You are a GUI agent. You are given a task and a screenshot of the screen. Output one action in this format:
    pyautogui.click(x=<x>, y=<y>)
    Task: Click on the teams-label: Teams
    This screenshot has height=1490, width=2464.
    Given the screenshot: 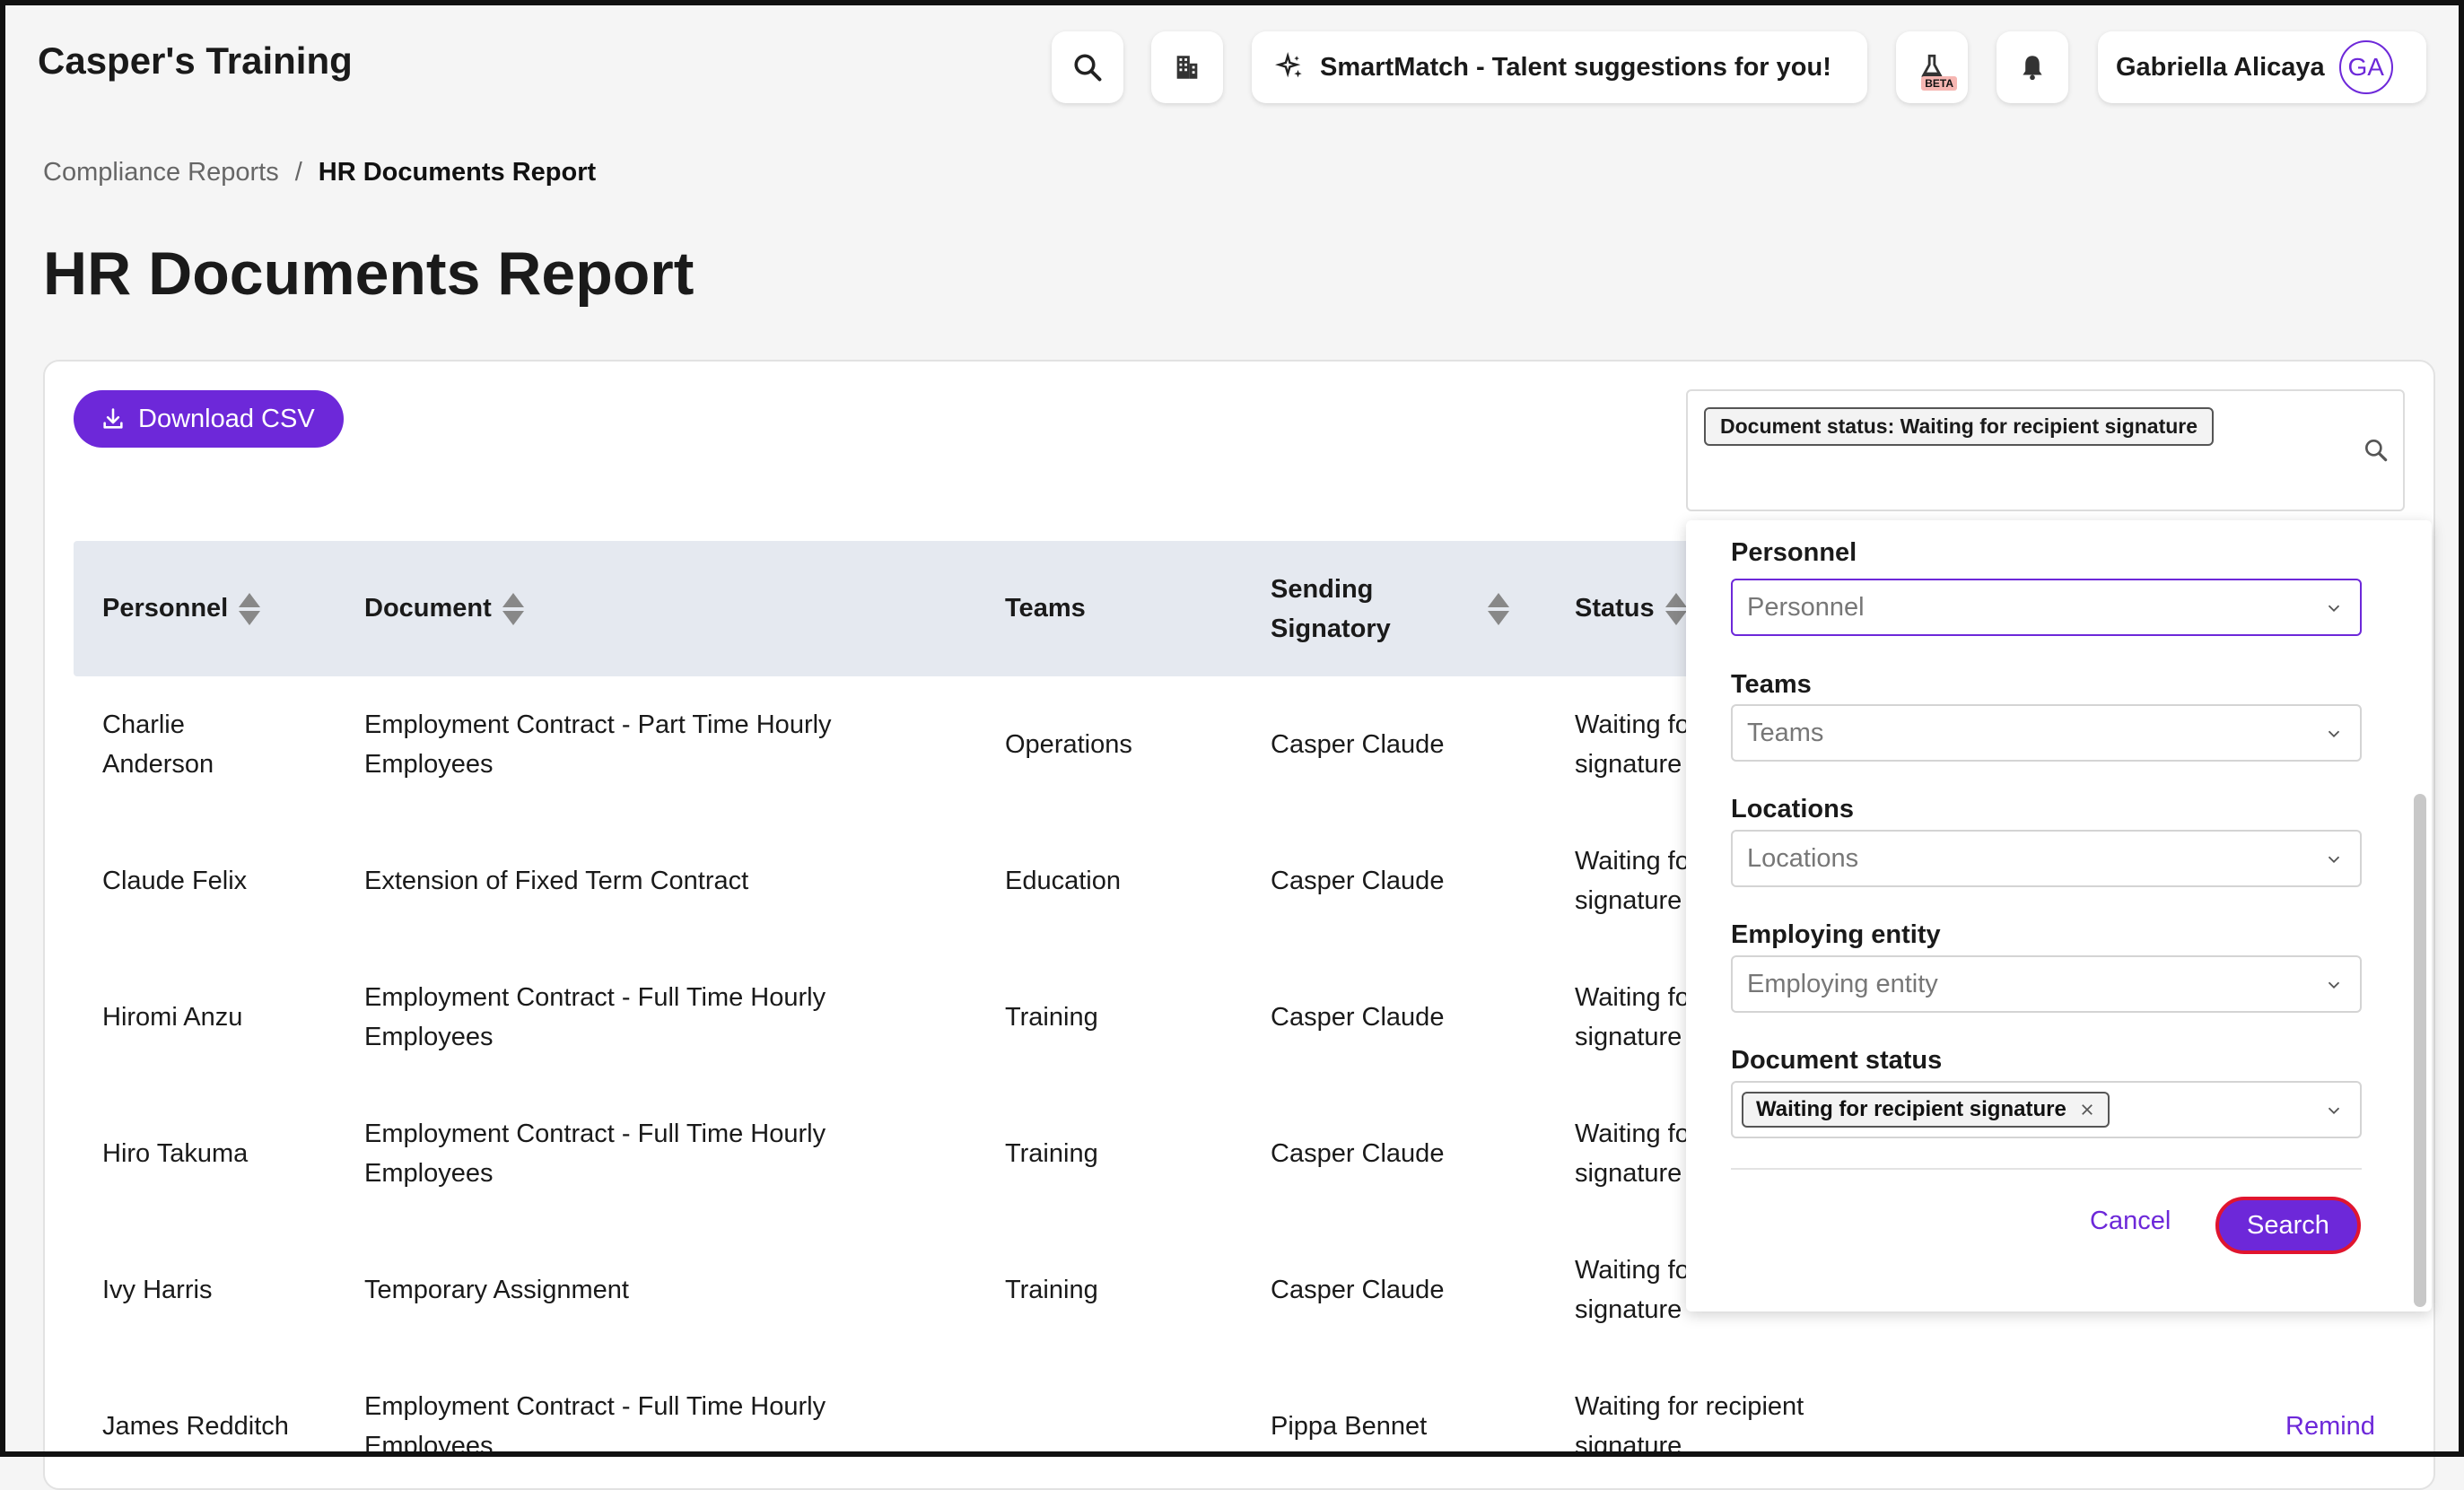 What is the action you would take?
    pyautogui.click(x=1772, y=685)
    